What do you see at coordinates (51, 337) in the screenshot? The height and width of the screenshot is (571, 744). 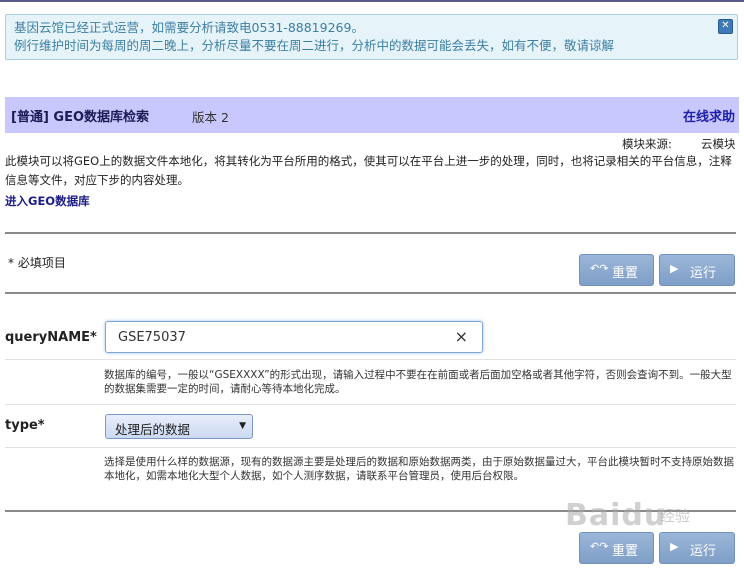 I see `query-name-label: queryNAME*` at bounding box center [51, 337].